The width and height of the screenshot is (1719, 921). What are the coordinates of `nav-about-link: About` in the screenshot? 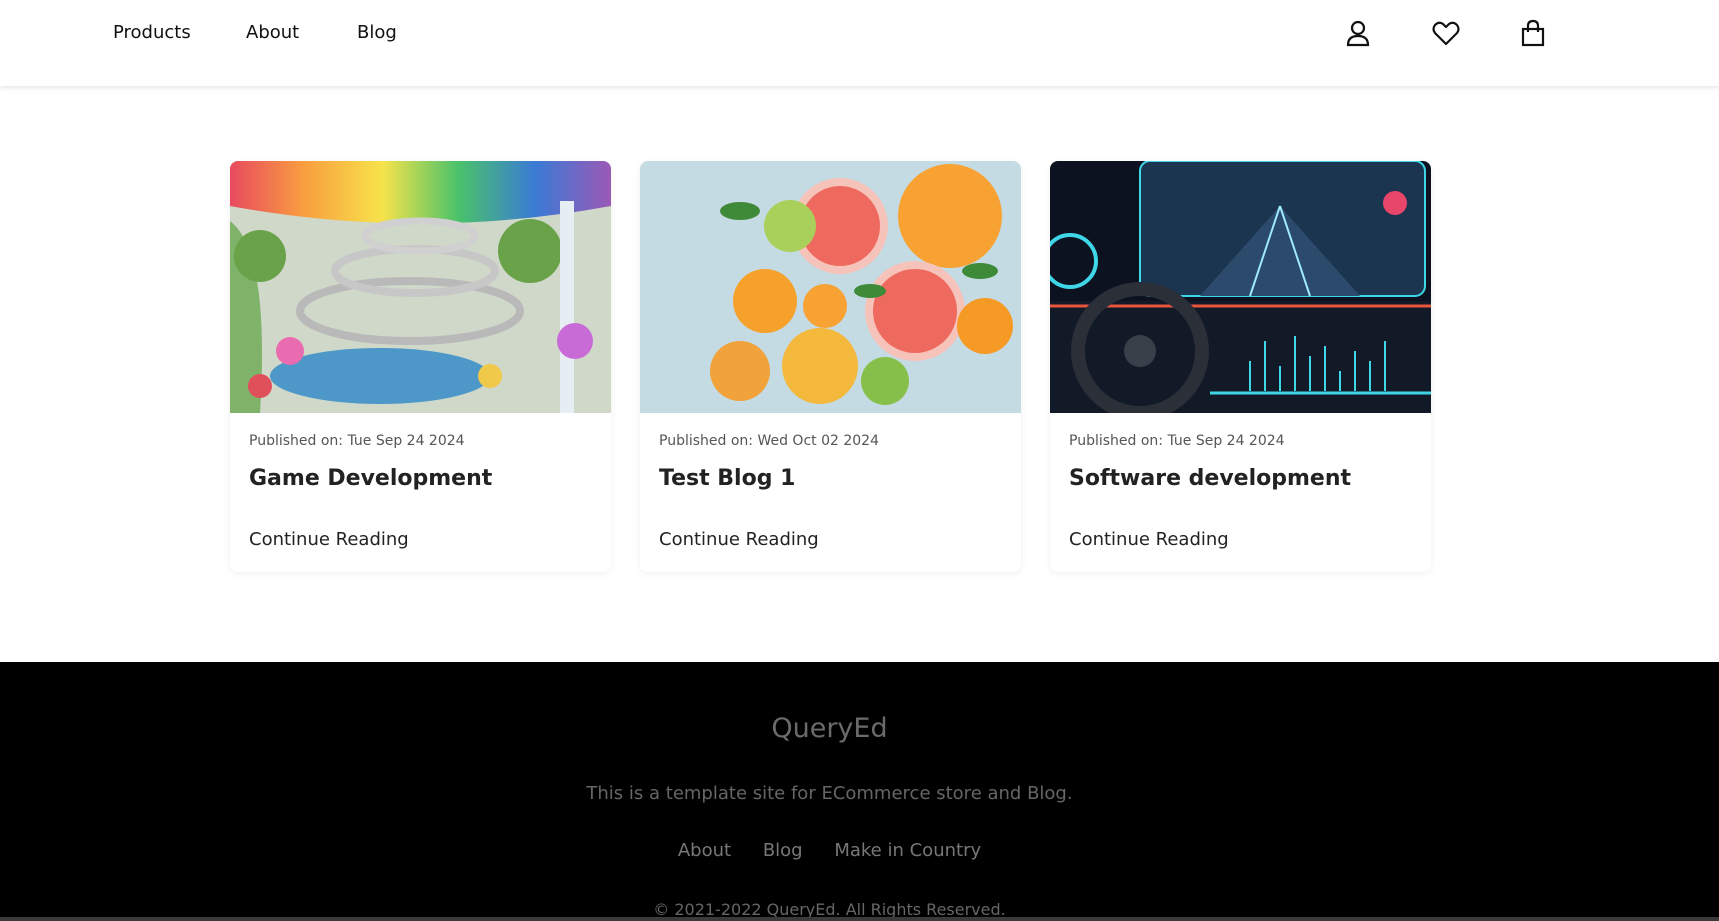 It's located at (272, 32).